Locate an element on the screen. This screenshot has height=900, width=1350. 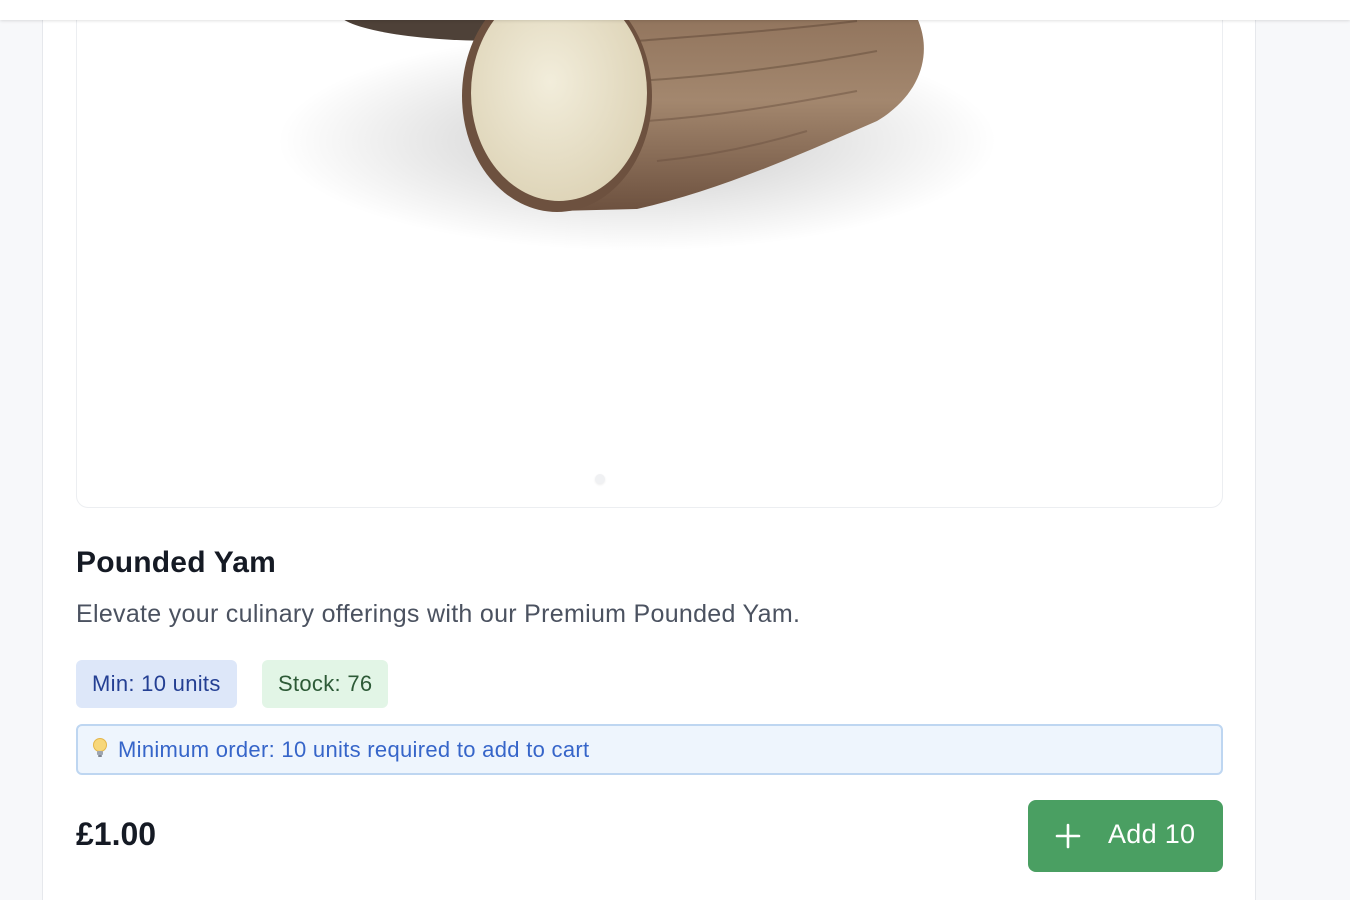
plus-icon is located at coordinates (1068, 839).